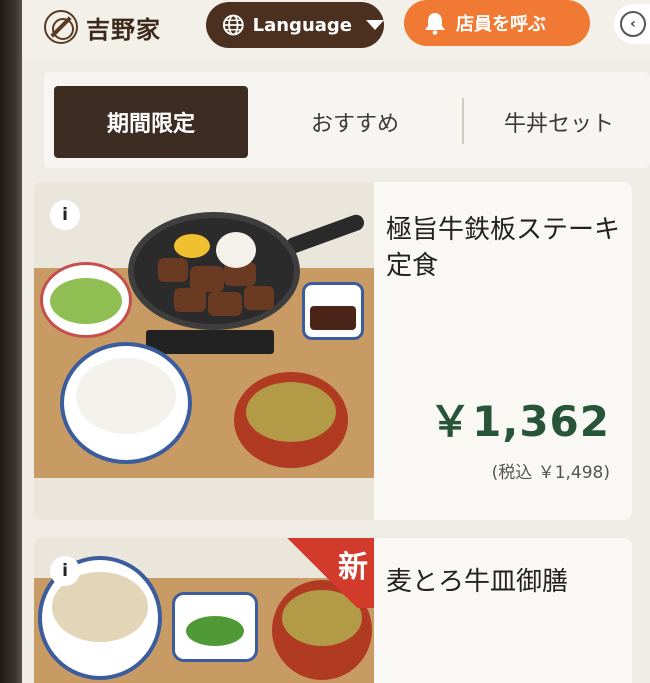 This screenshot has height=683, width=650. Describe the element at coordinates (302, 25) in the screenshot. I see `language-label: Language` at that location.